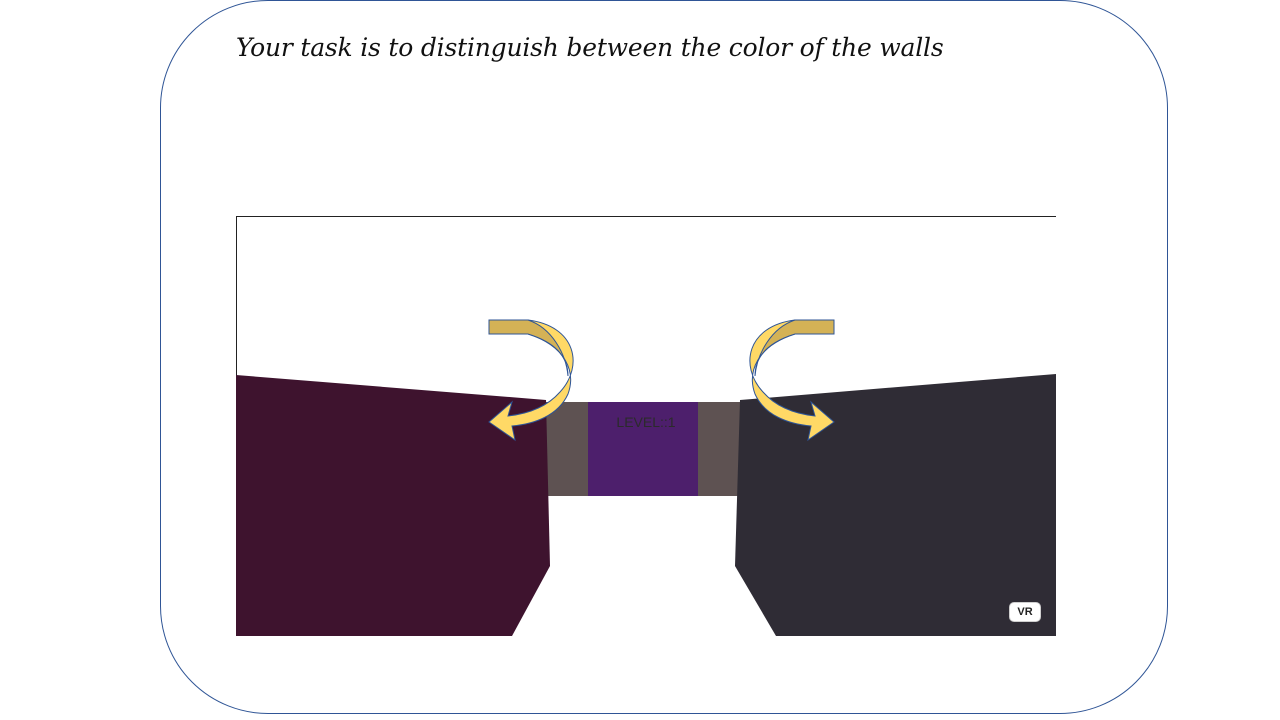 The width and height of the screenshot is (1280, 720). I want to click on vr-button: VR, so click(1025, 612).